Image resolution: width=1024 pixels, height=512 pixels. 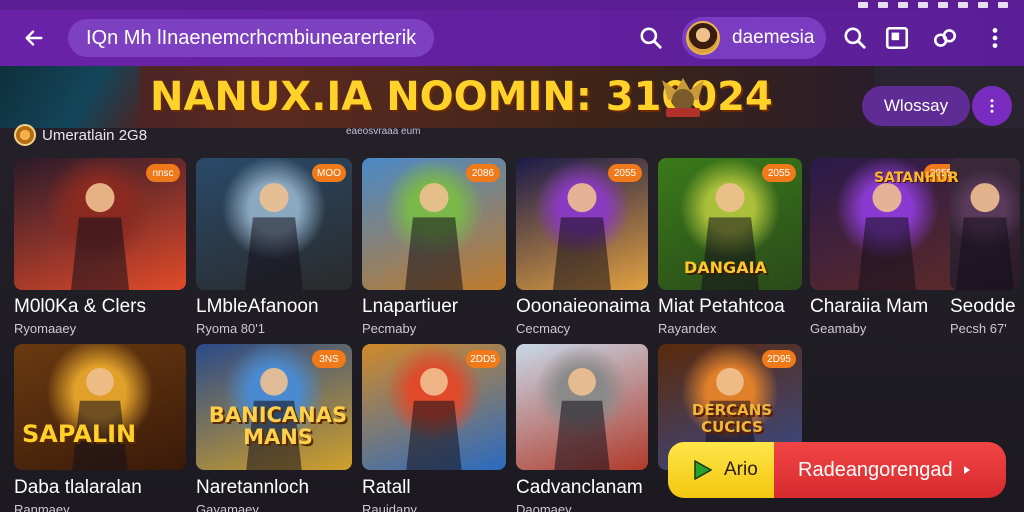 What do you see at coordinates (253, 487) in the screenshot?
I see `game-title: Naretannloch` at bounding box center [253, 487].